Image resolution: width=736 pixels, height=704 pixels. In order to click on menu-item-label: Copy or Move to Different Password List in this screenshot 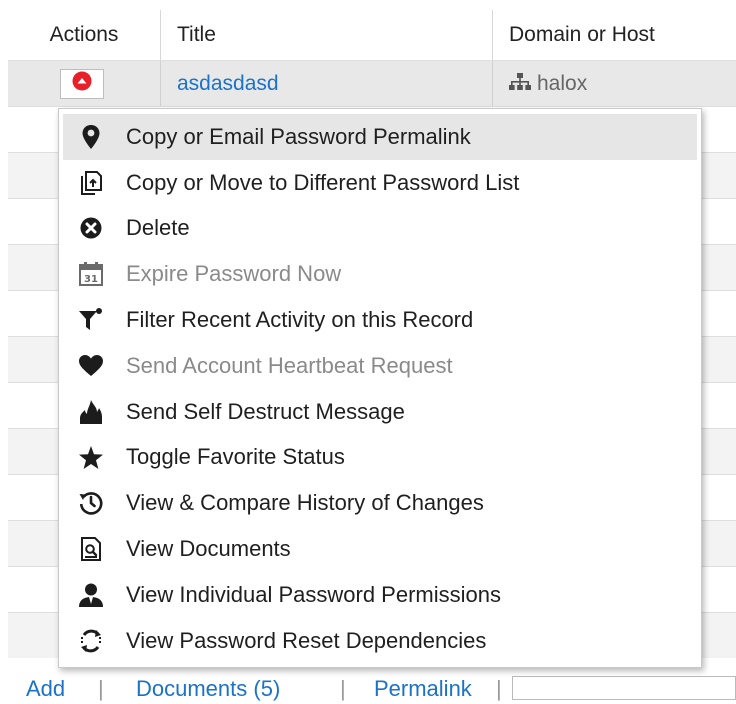, I will do `click(323, 182)`.